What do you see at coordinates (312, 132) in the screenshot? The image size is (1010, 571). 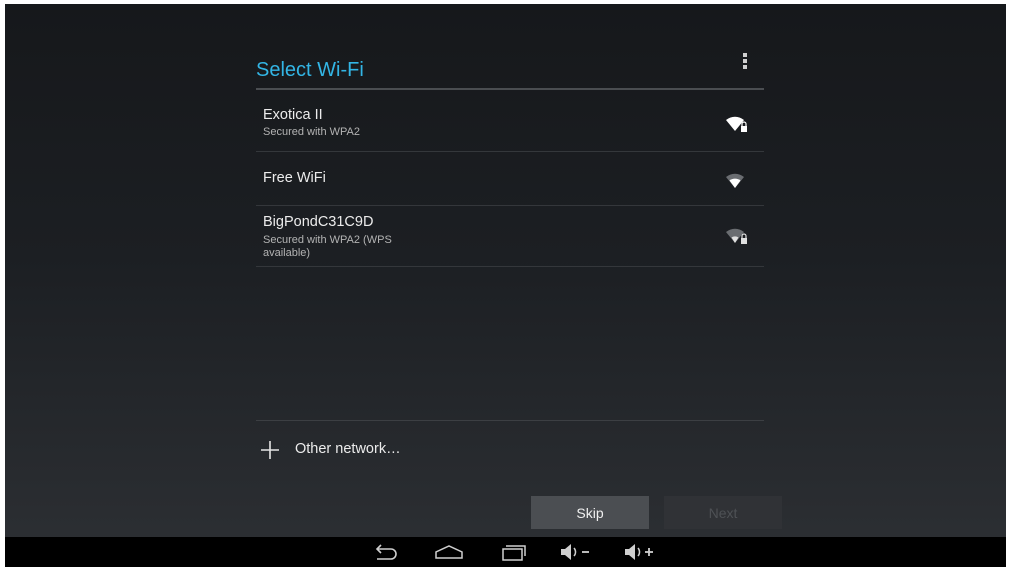 I see `network-status: Secured with WPA2` at bounding box center [312, 132].